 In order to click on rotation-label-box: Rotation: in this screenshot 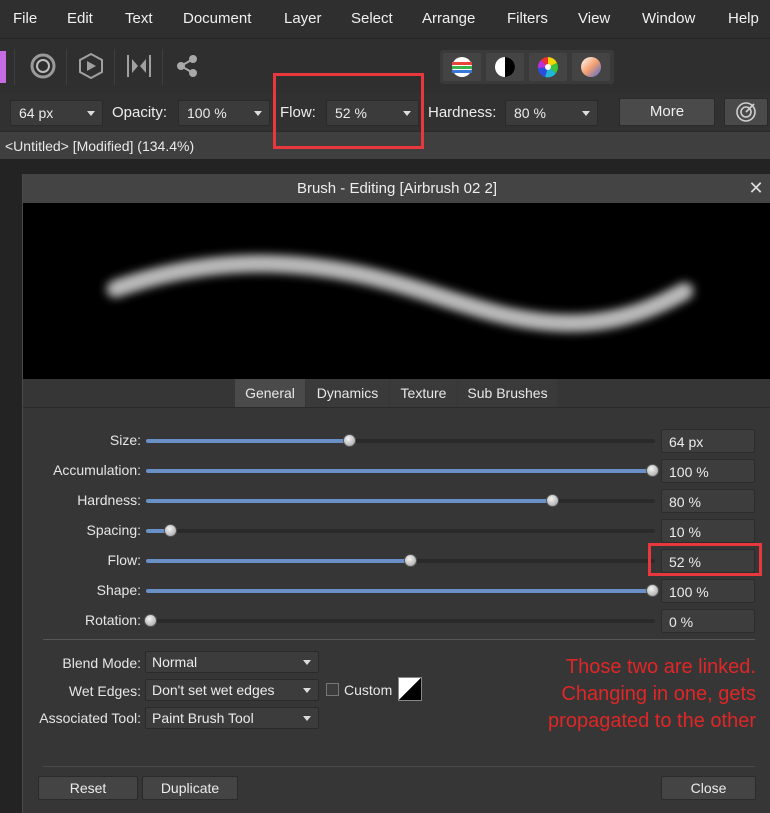, I will do `click(82, 621)`.